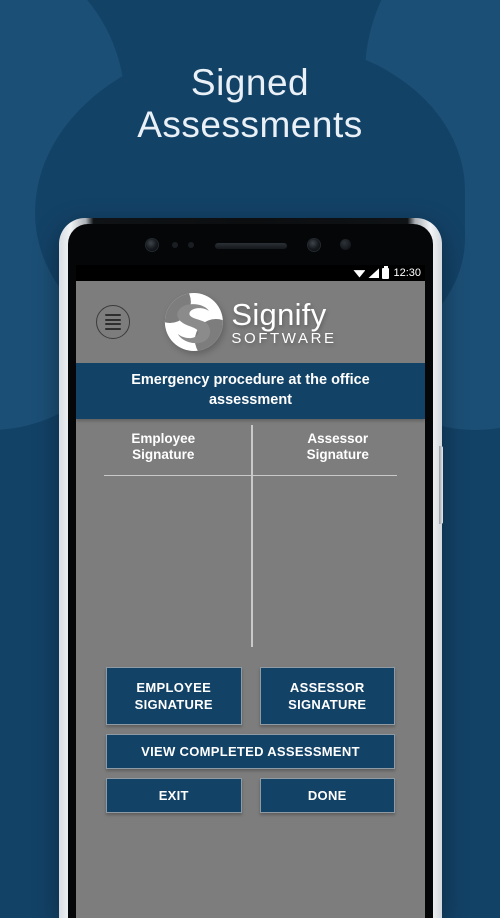 This screenshot has height=918, width=500. I want to click on assessor-signature-button-line-2: SIGNATURE, so click(327, 704).